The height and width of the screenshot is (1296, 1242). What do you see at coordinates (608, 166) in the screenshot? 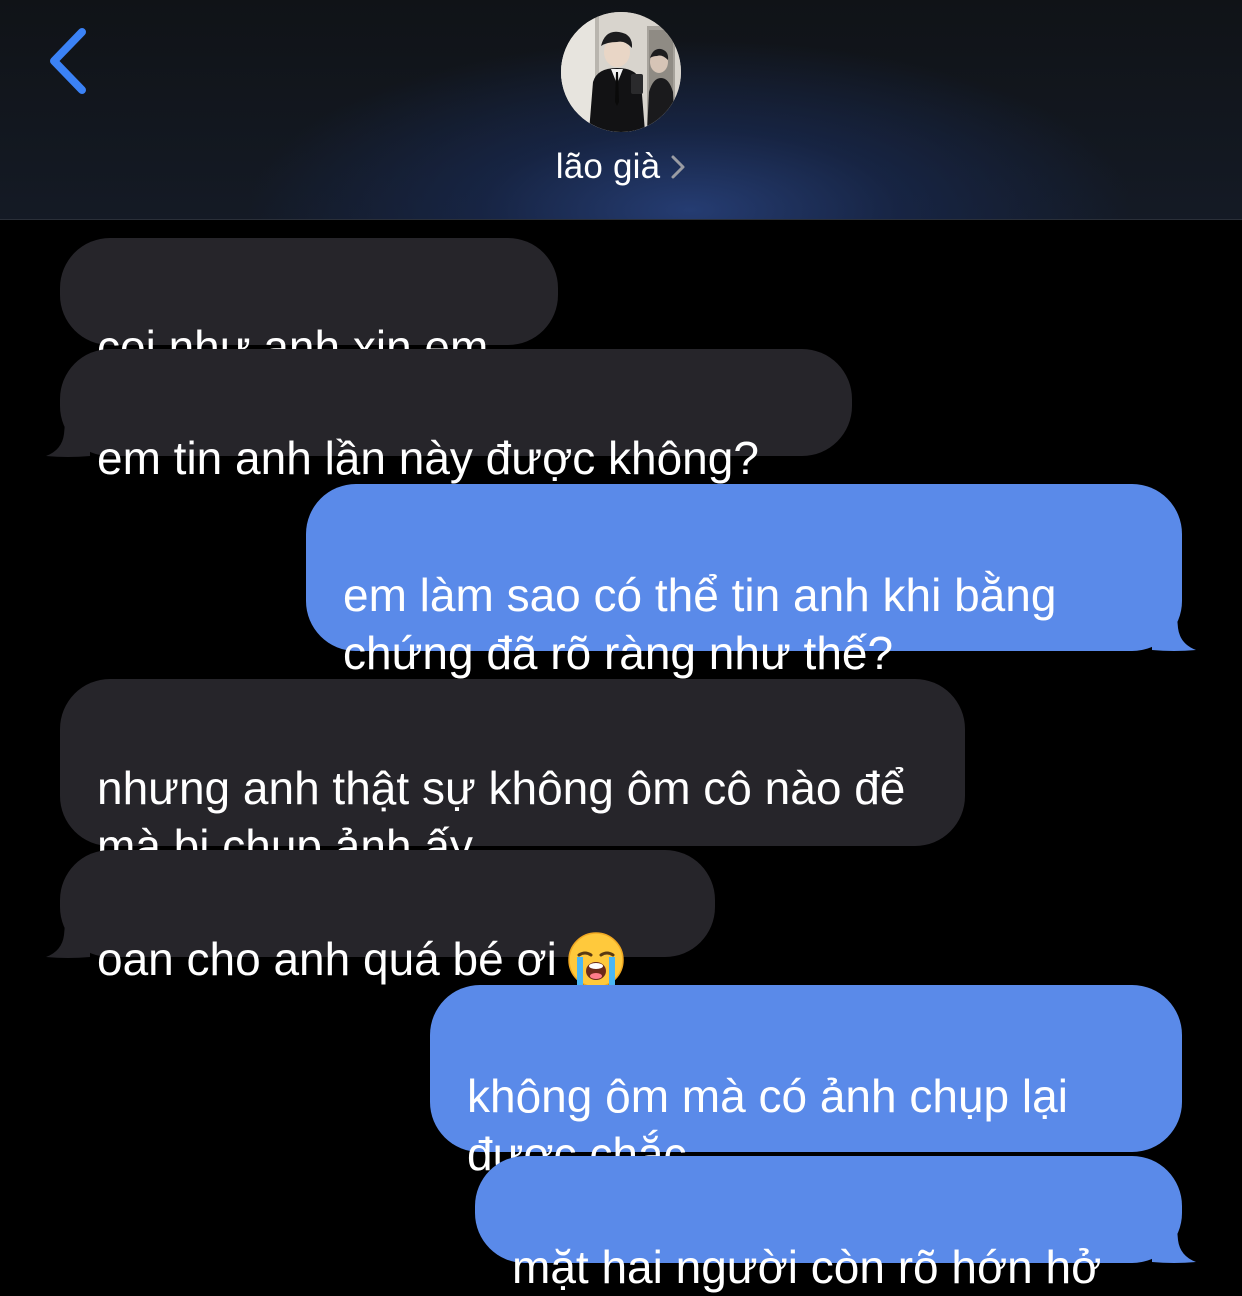
I see `contact-name: lão già` at bounding box center [608, 166].